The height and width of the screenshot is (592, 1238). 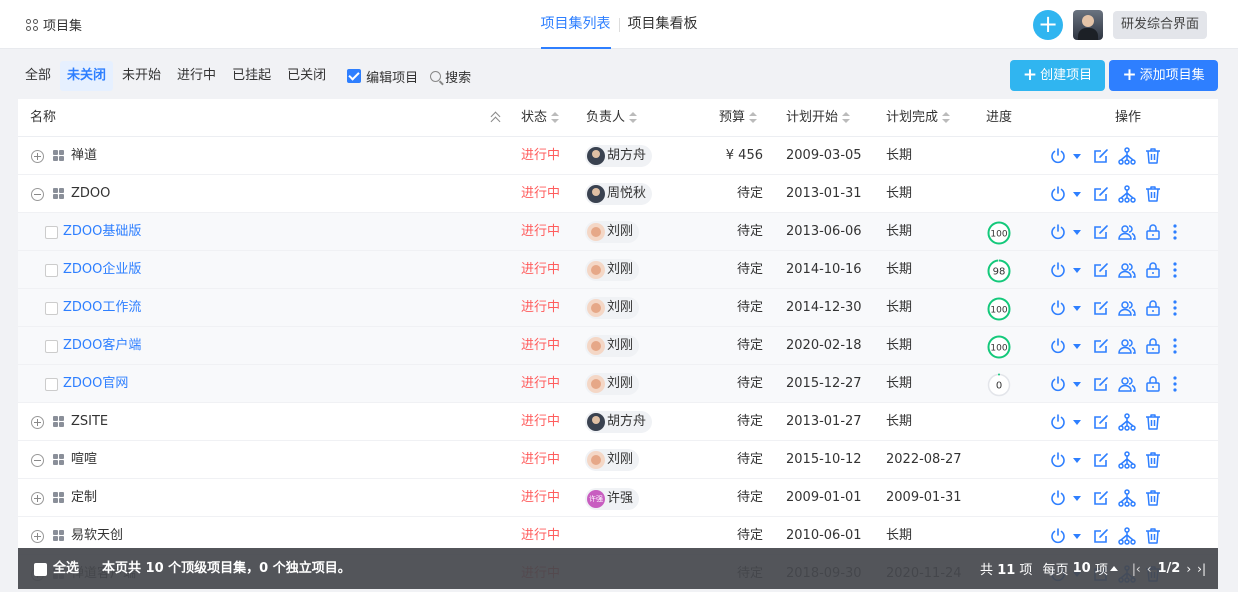 What do you see at coordinates (102, 232) in the screenshot?
I see `row-name-link: ZDOO基础版` at bounding box center [102, 232].